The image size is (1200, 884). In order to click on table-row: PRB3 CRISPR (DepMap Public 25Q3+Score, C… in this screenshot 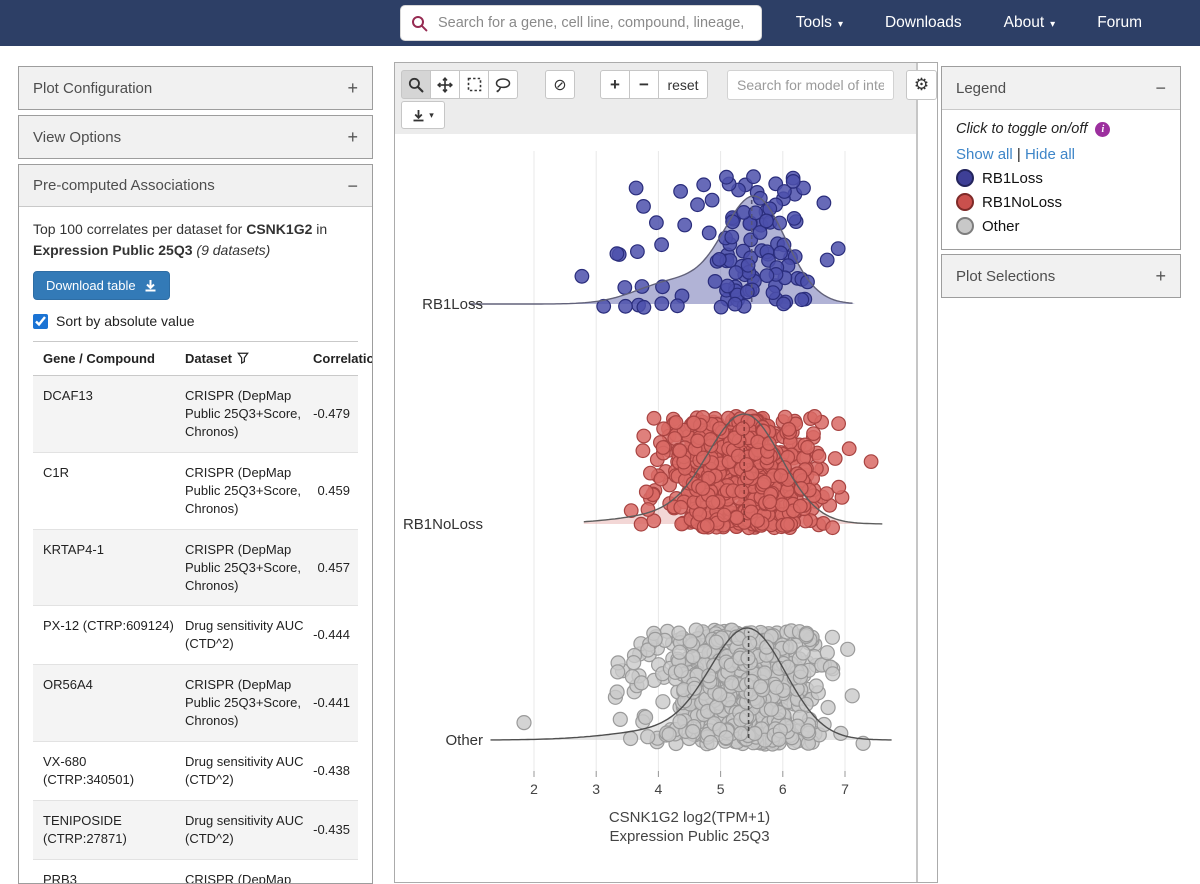, I will do `click(195, 871)`.